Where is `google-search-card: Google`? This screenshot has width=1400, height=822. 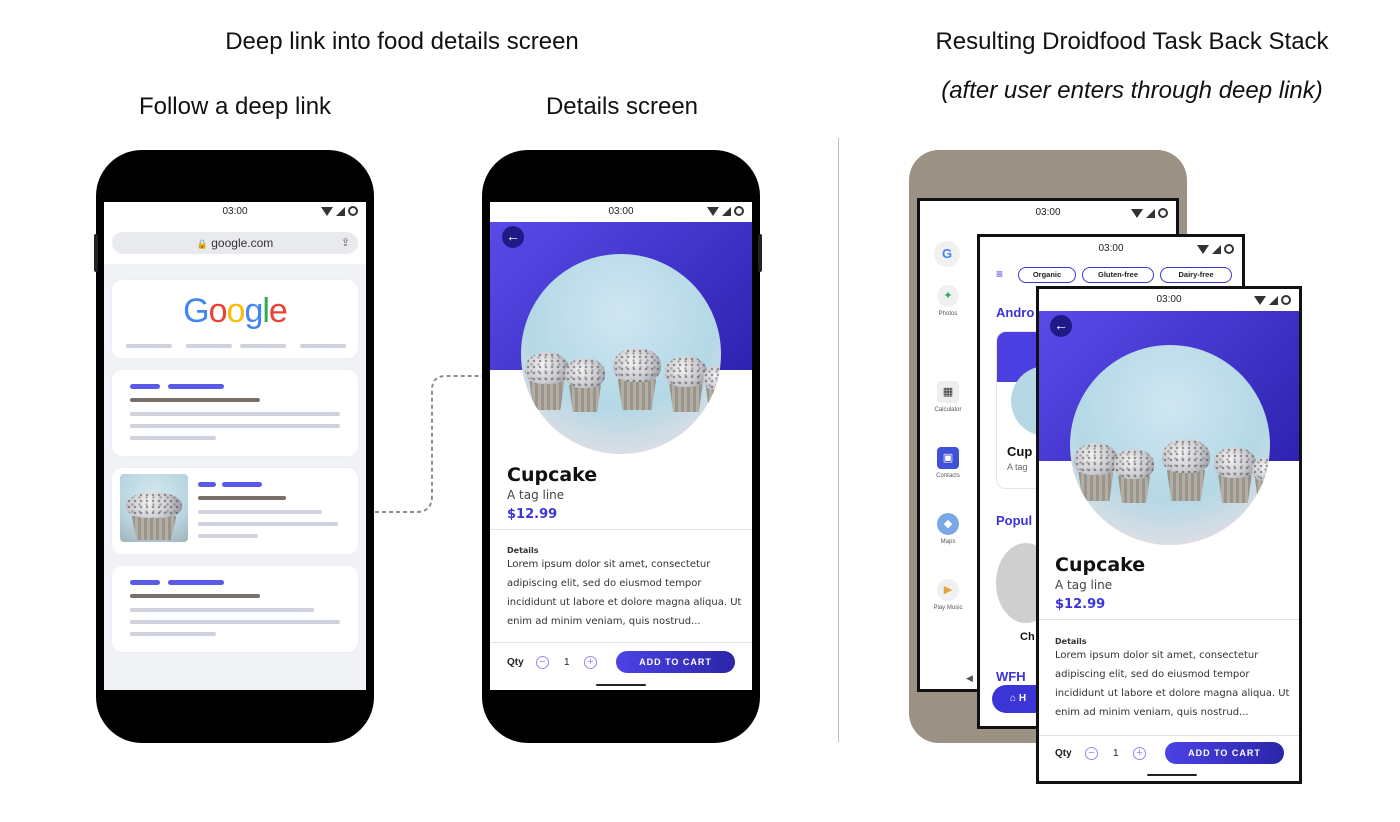 google-search-card: Google is located at coordinates (235, 319).